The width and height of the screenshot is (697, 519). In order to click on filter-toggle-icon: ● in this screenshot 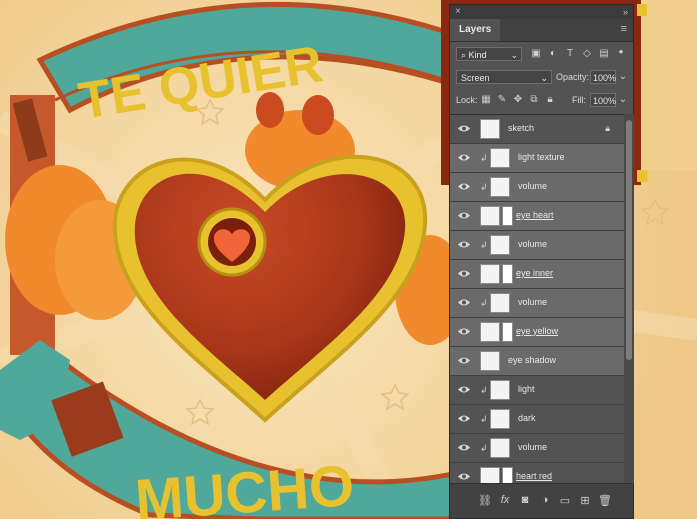, I will do `click(621, 52)`.